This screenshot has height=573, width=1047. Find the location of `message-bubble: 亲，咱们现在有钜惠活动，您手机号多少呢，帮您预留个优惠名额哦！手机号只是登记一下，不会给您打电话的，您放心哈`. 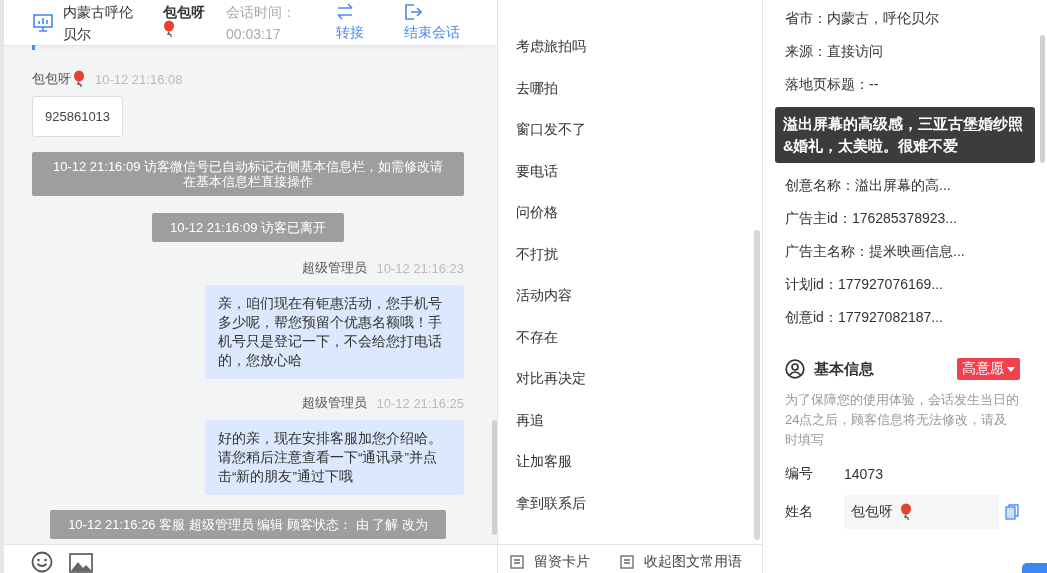

message-bubble: 亲，咱们现在有钜惠活动，您手机号多少呢，帮您预留个优惠名额哦！手机号只是登记一下，不会给您打电话的，您放心哈 is located at coordinates (334, 332).